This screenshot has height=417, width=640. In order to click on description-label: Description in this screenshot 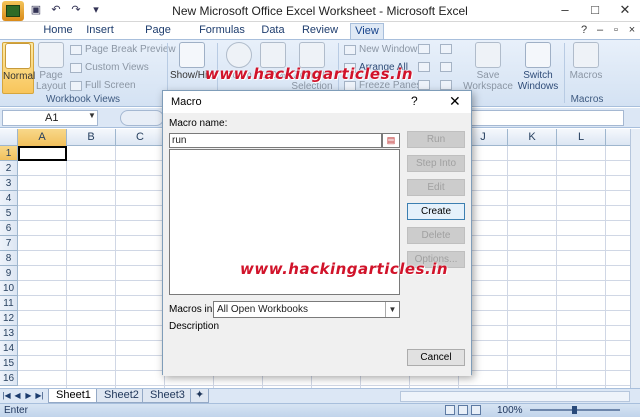, I will do `click(194, 326)`.